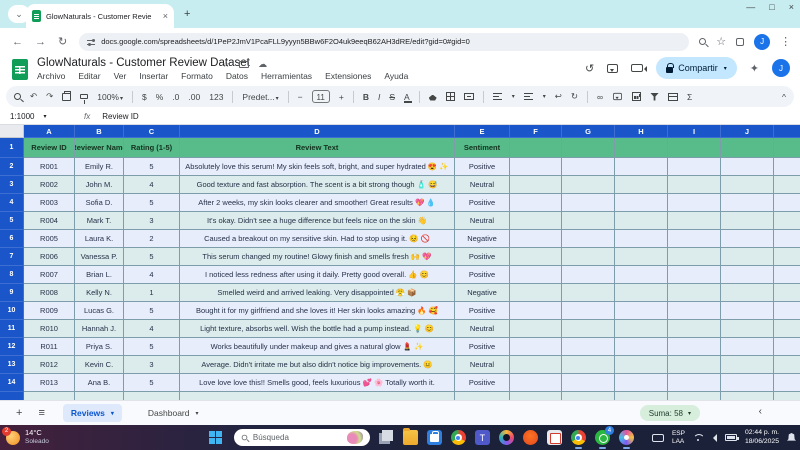  Describe the element at coordinates (762, 437) in the screenshot. I see `clock-widget: 02:44 p. m. 18/06/2025` at that location.